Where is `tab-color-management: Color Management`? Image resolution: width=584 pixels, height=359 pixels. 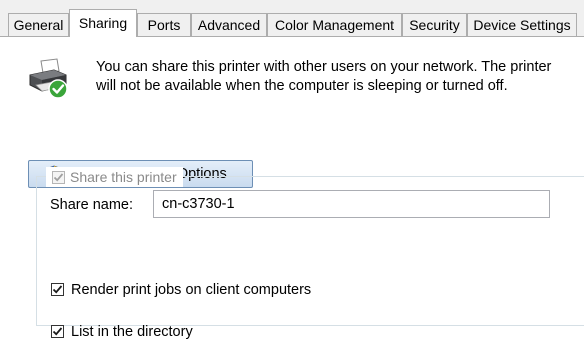
tab-color-management: Color Management is located at coordinates (334, 24).